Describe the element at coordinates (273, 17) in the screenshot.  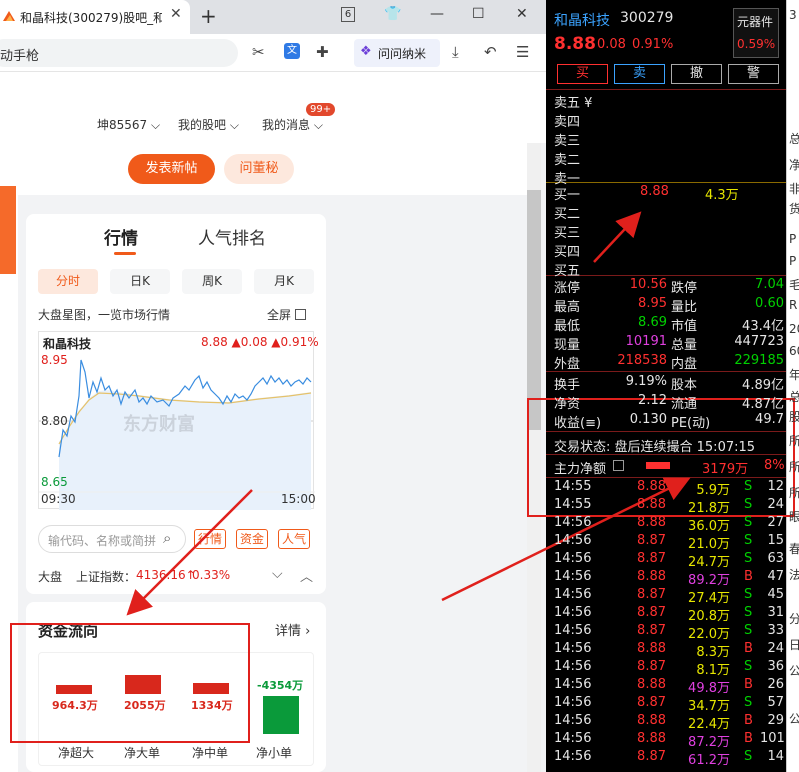
I see `tab-bar: 和晶科技(300279)股吧_和 ✕ + 6 👕 — ☐ ✕` at that location.